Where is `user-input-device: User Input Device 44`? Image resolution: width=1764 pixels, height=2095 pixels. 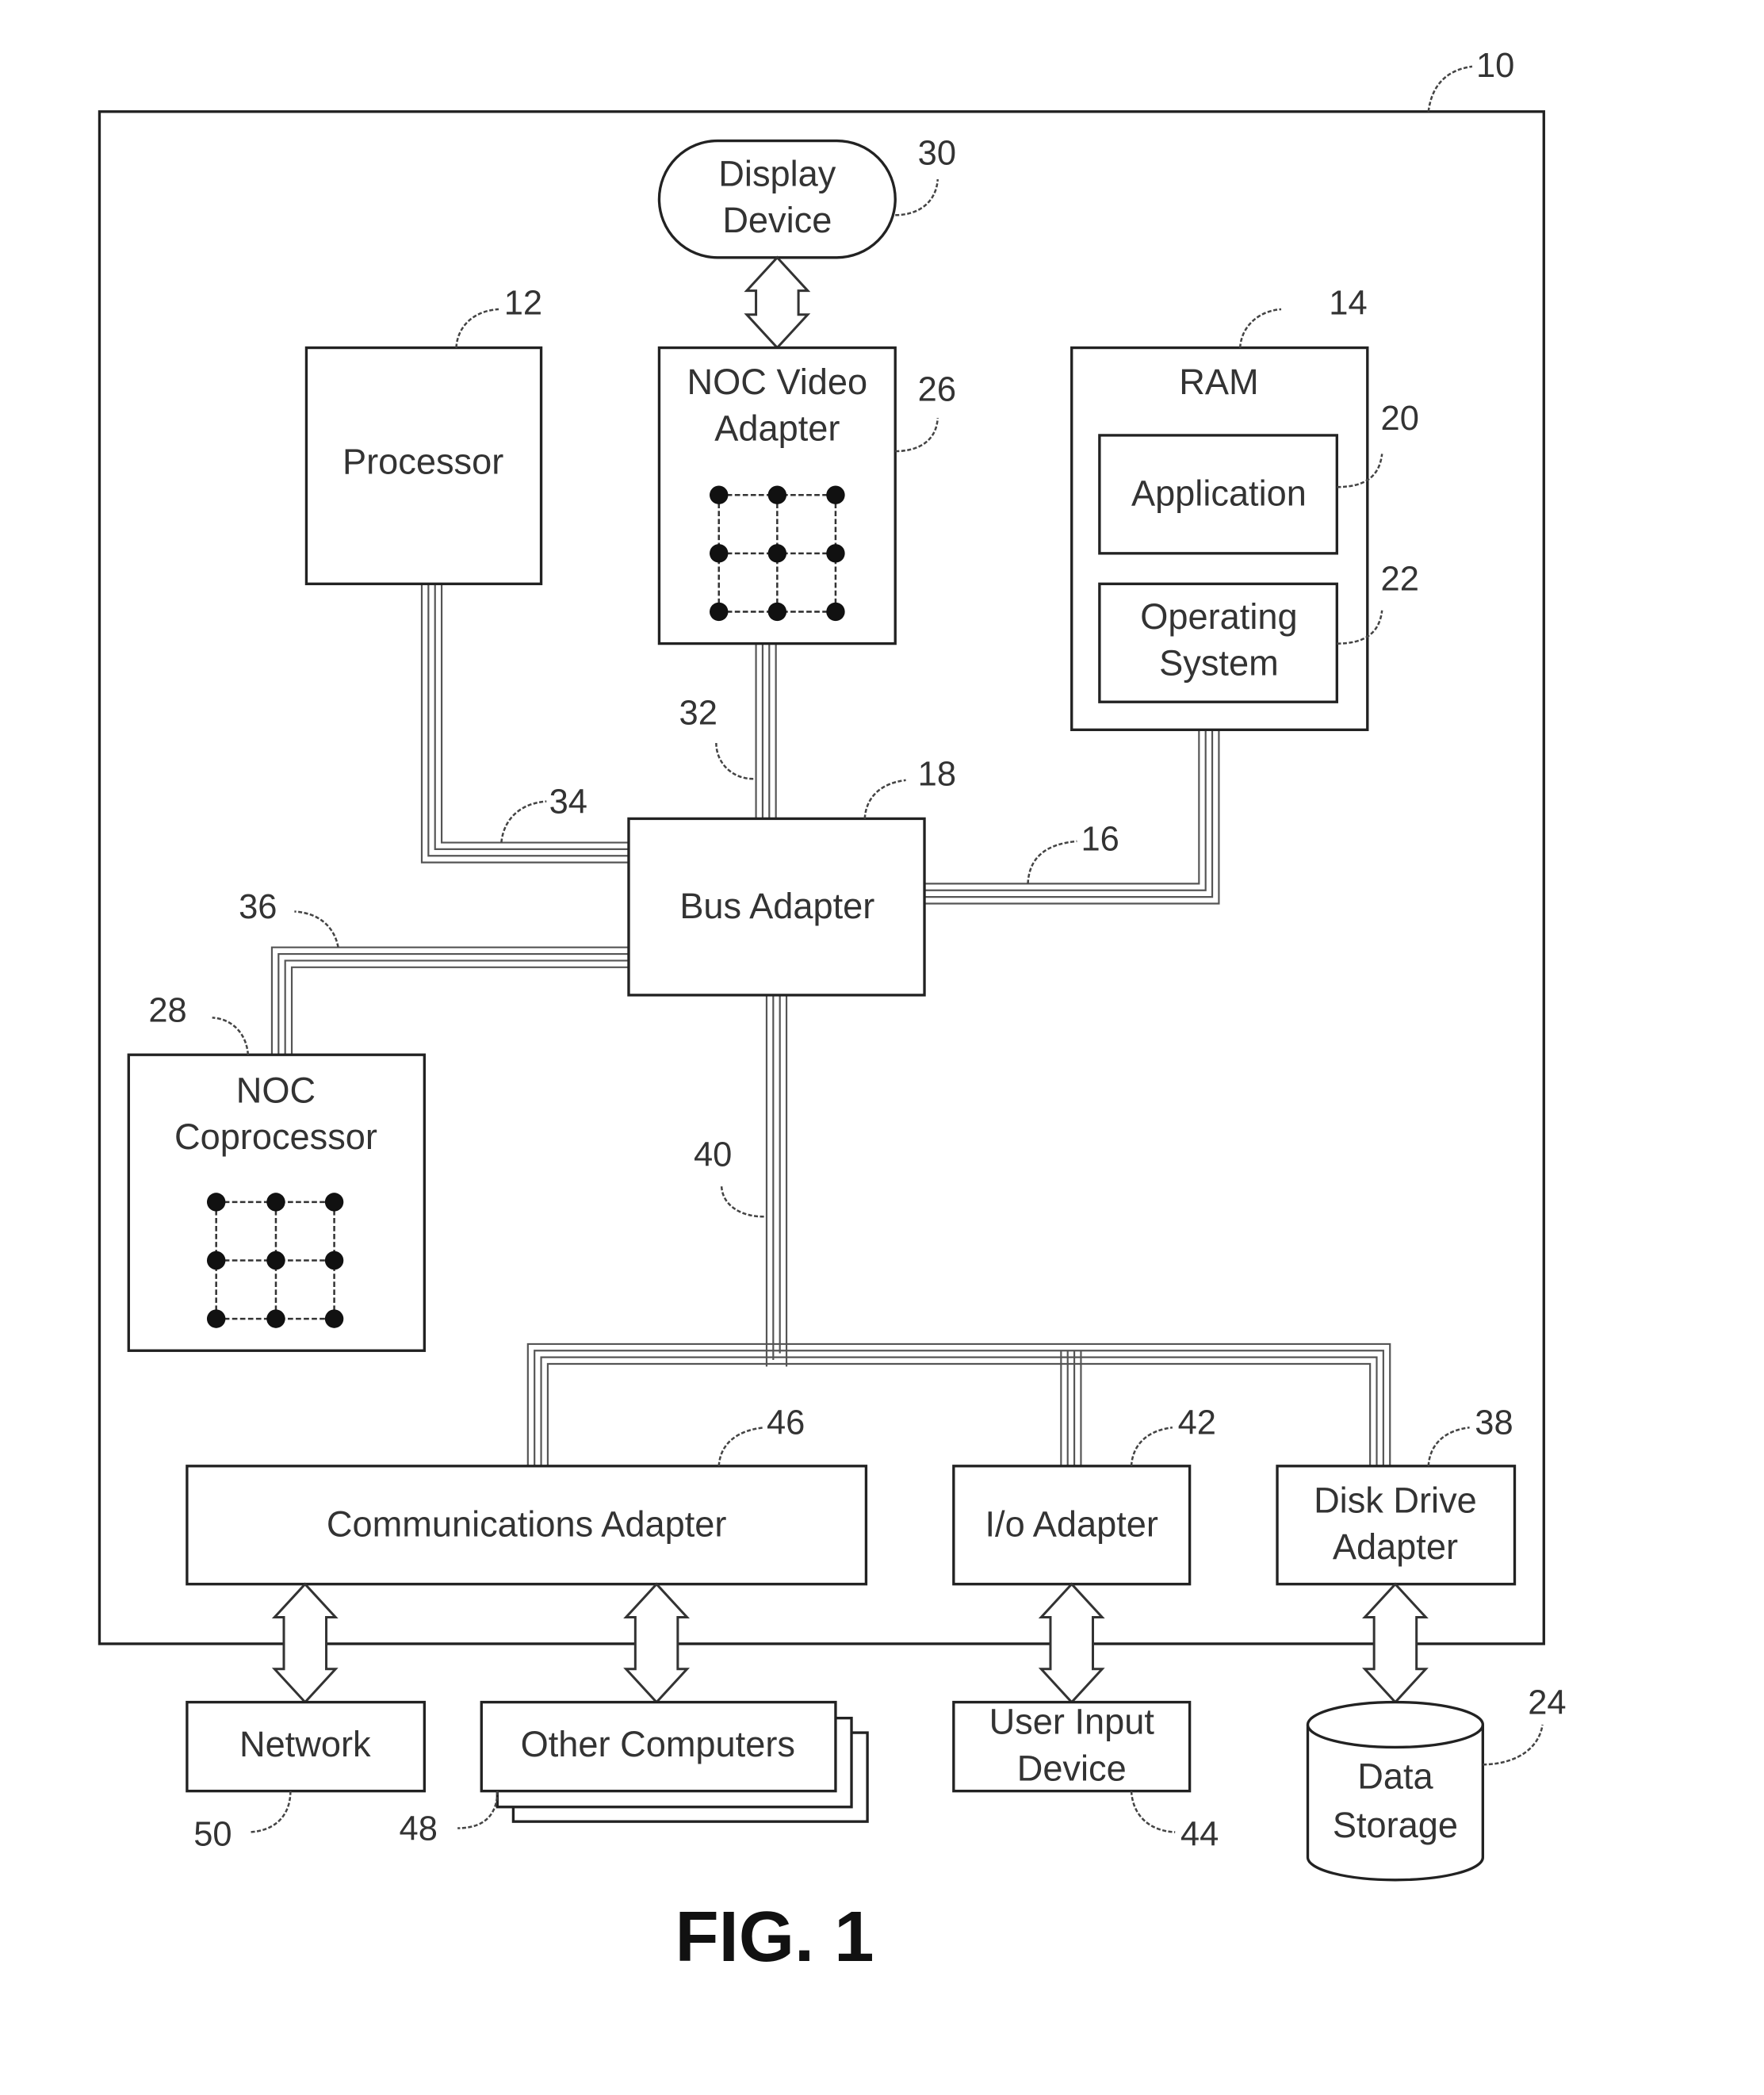
user-input-device: User Input Device 44 is located at coordinates (1085, 1776).